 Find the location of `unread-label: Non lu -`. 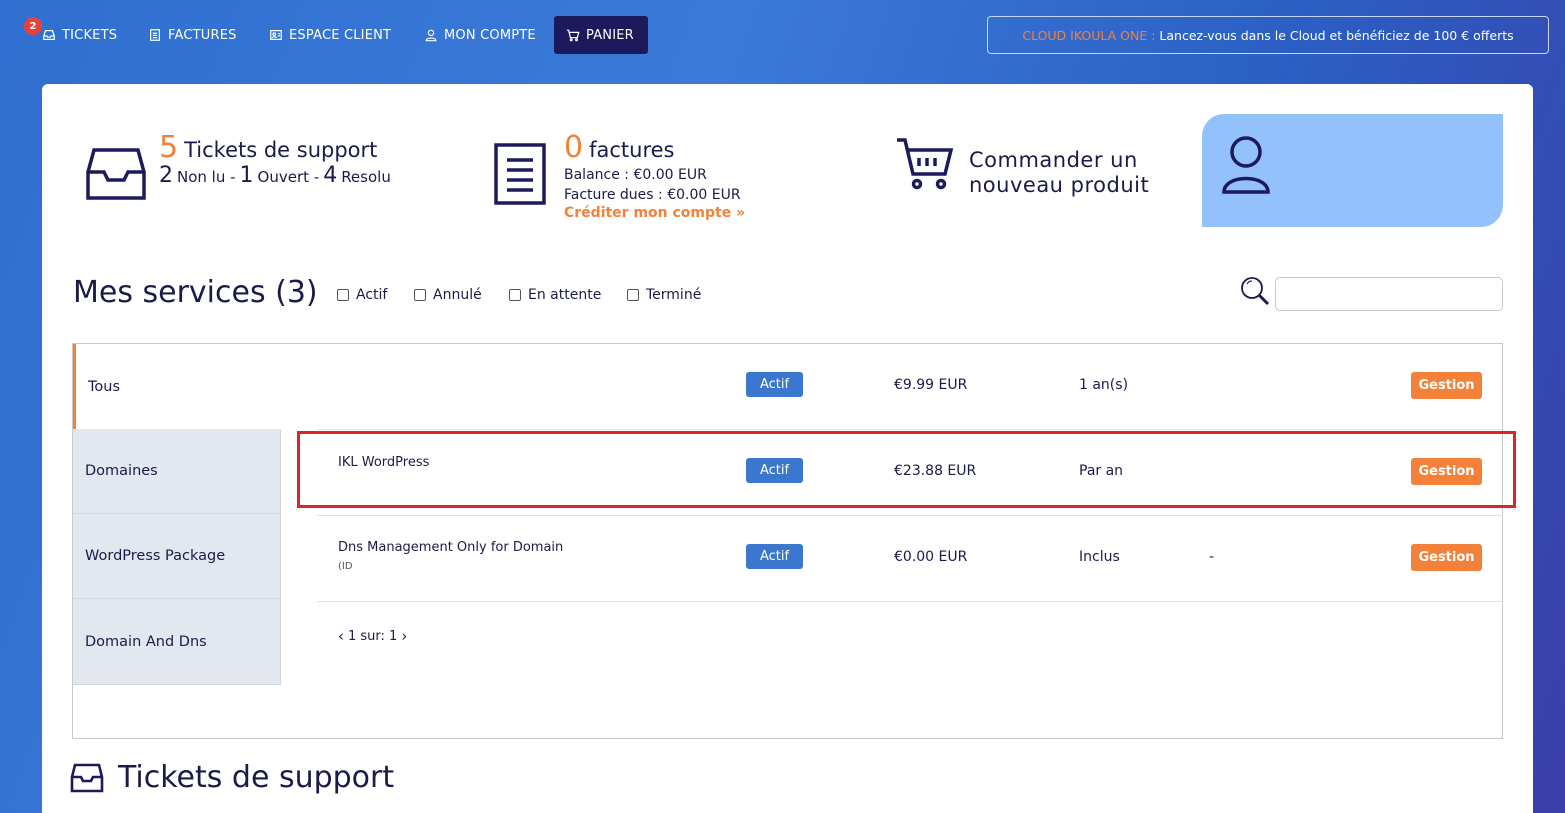

unread-label: Non lu - is located at coordinates (206, 177).